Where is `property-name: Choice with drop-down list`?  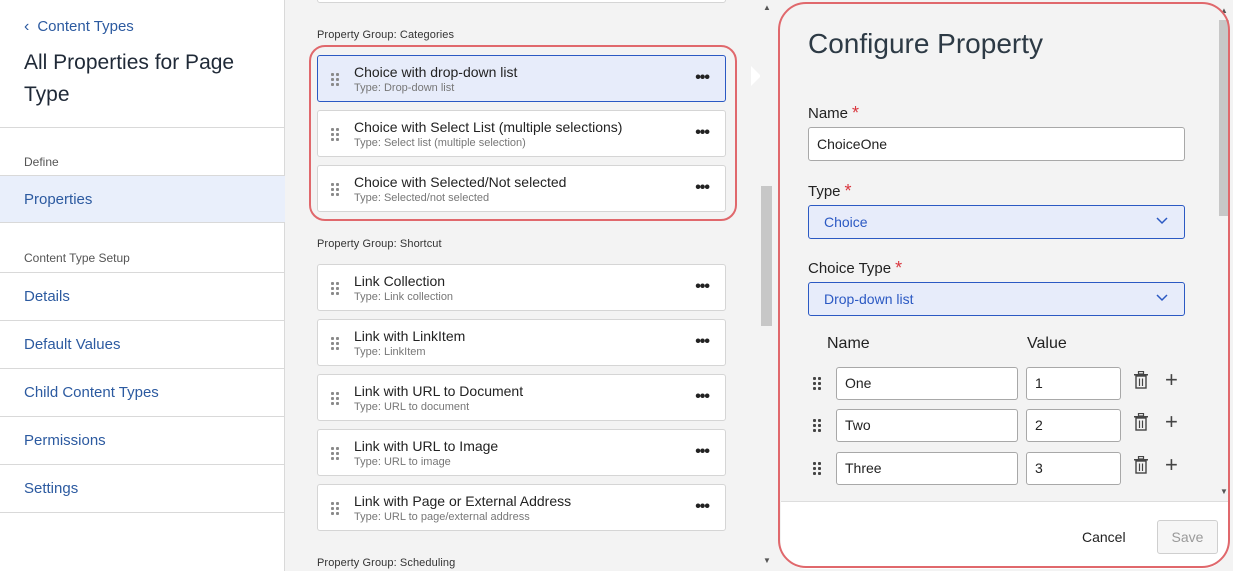
property-name: Choice with drop-down list is located at coordinates (436, 72).